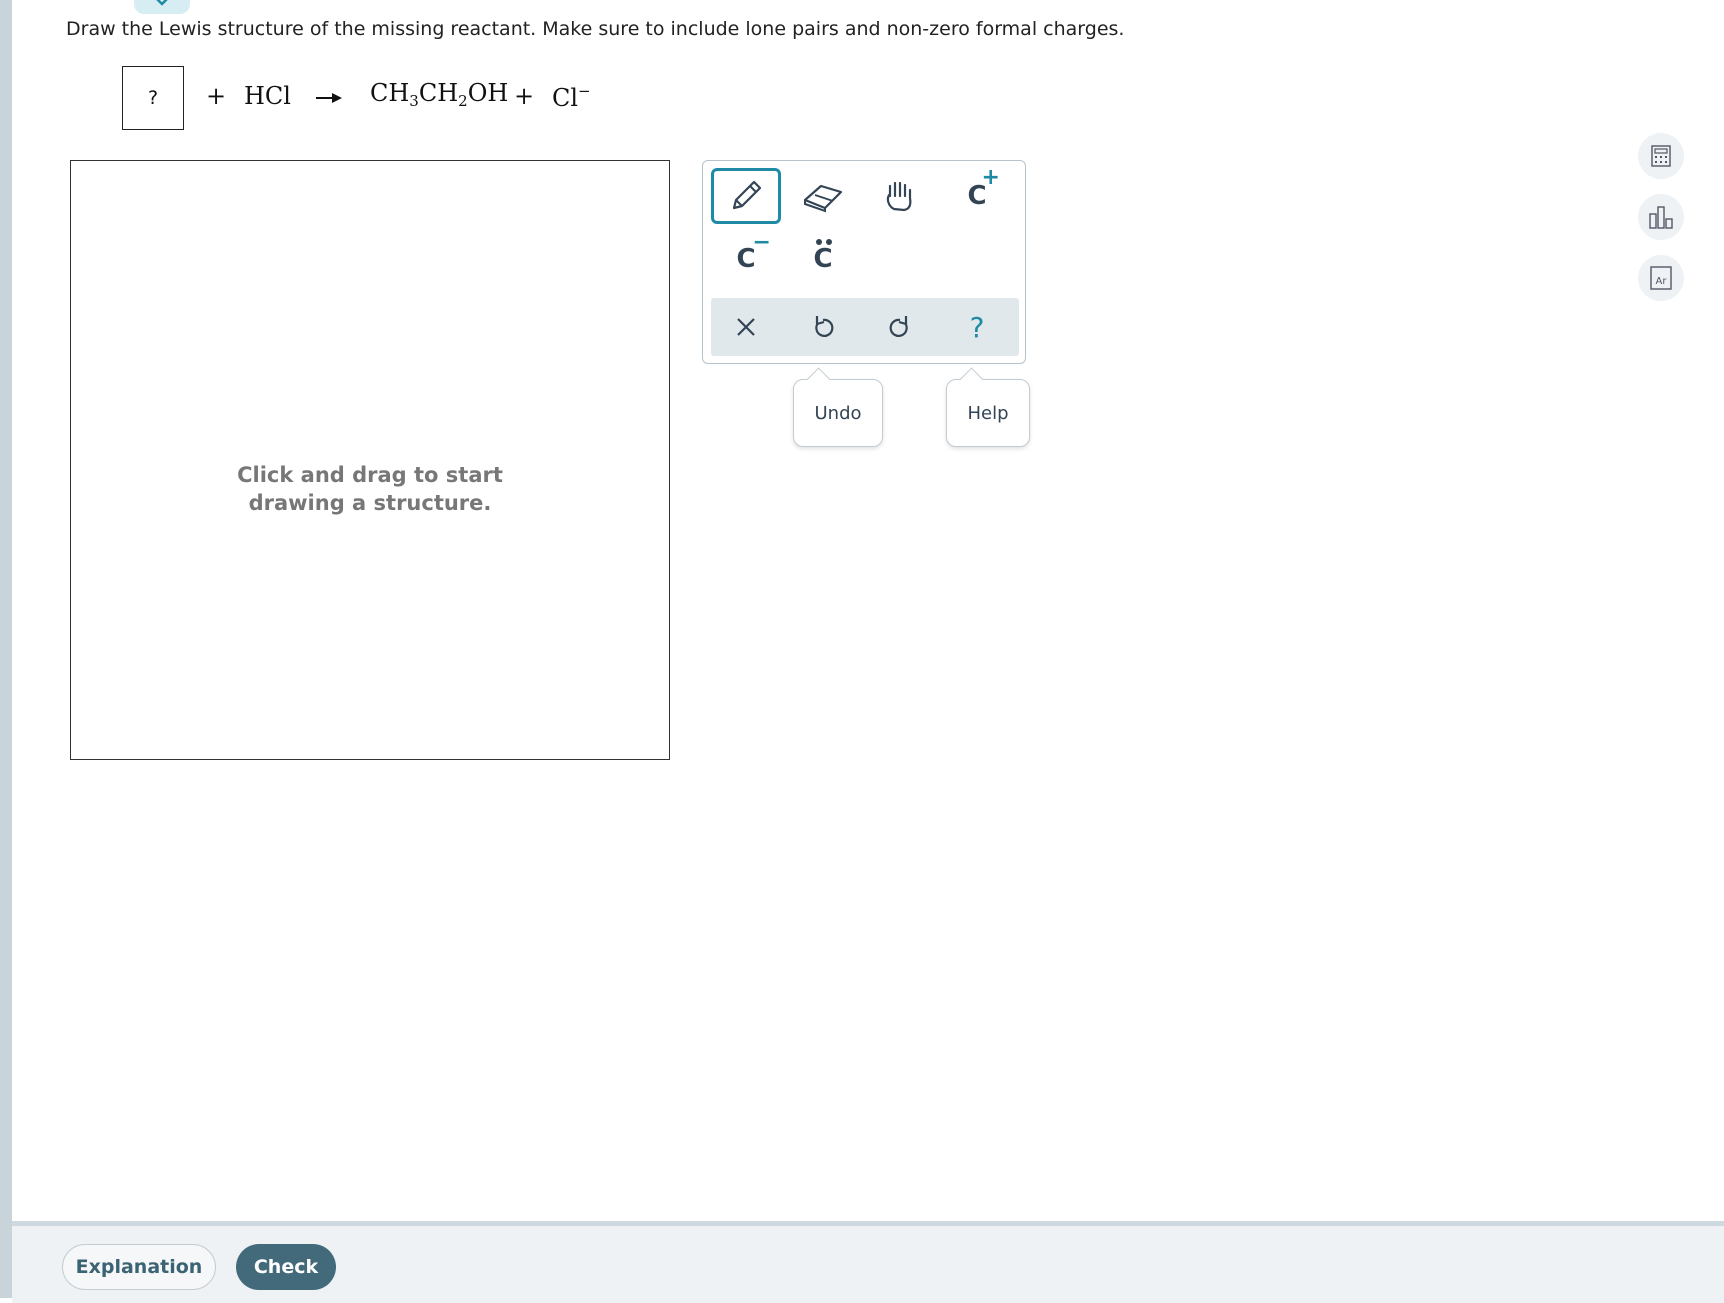 This screenshot has width=1724, height=1303. What do you see at coordinates (162, 3) in the screenshot?
I see `chevron-down-icon` at bounding box center [162, 3].